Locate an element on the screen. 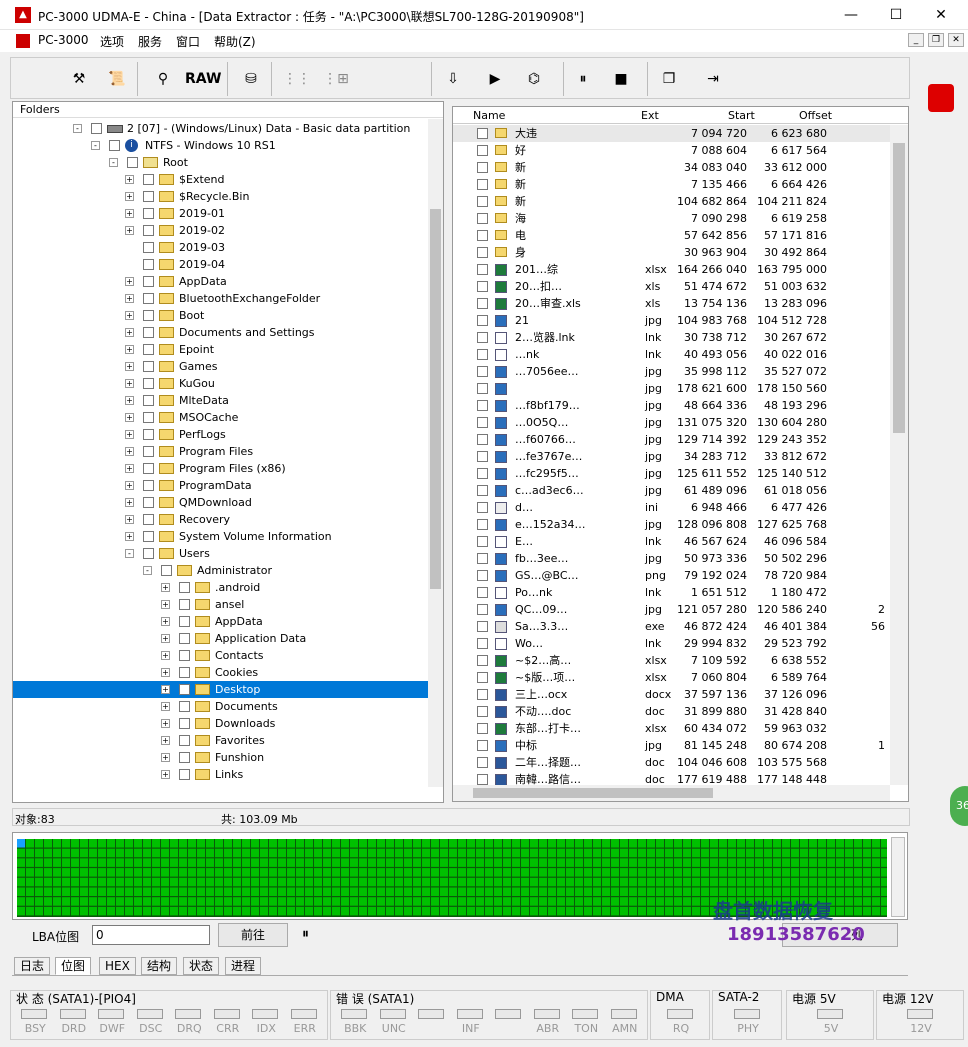 This screenshot has height=1047, width=968. file-row: QC…09… jpg 121 057 280 120 586 240 2 is located at coordinates (671, 609).